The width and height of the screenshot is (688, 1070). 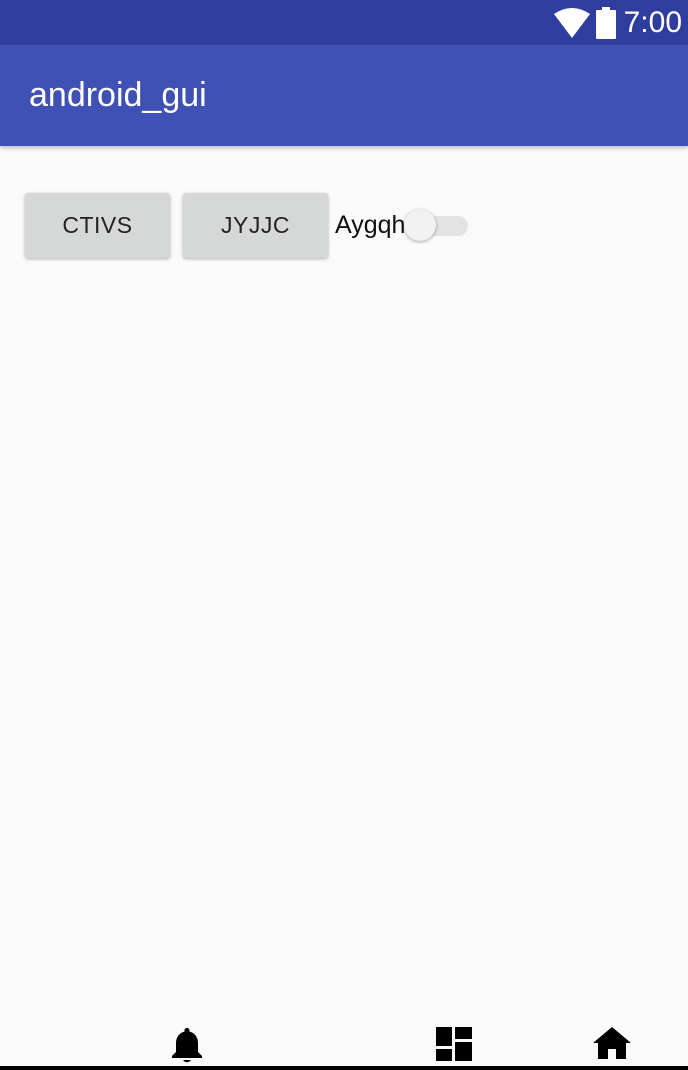 What do you see at coordinates (437, 225) in the screenshot?
I see `aygqh-switch` at bounding box center [437, 225].